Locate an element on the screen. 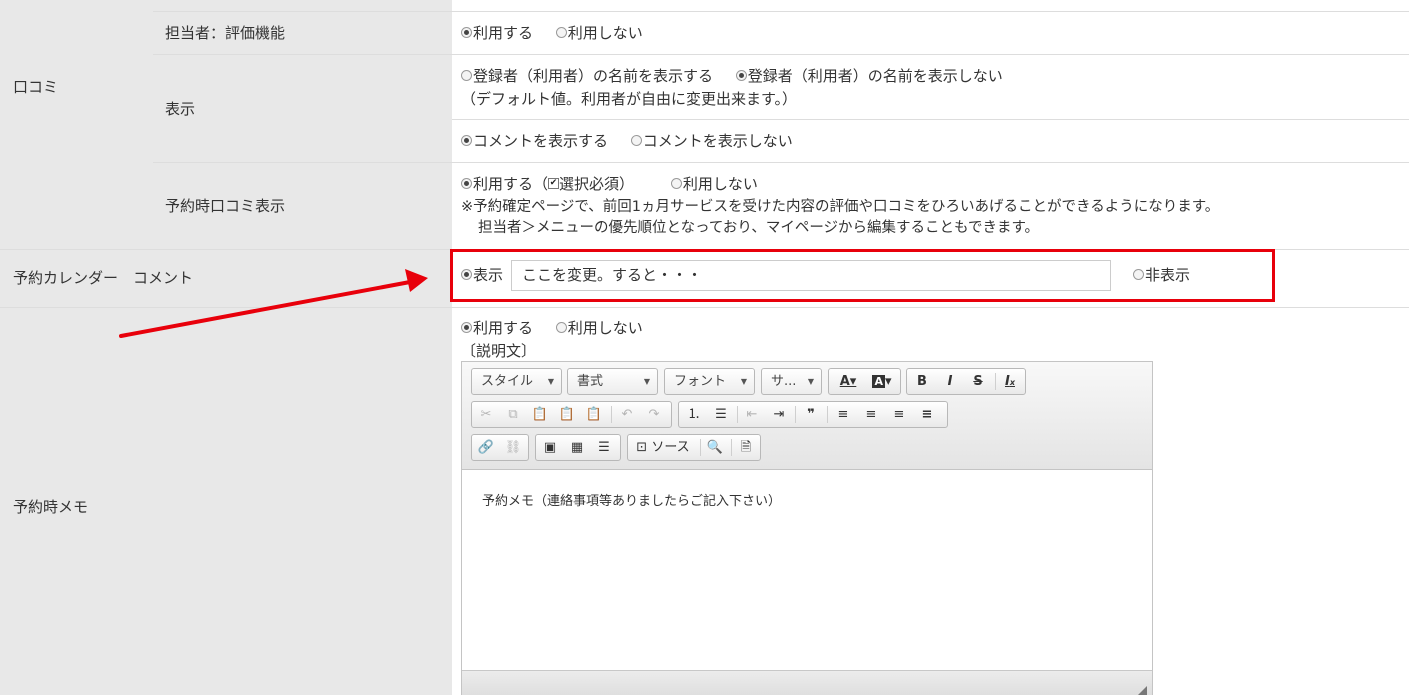  font-combo: フォント ▼ is located at coordinates (709, 381).